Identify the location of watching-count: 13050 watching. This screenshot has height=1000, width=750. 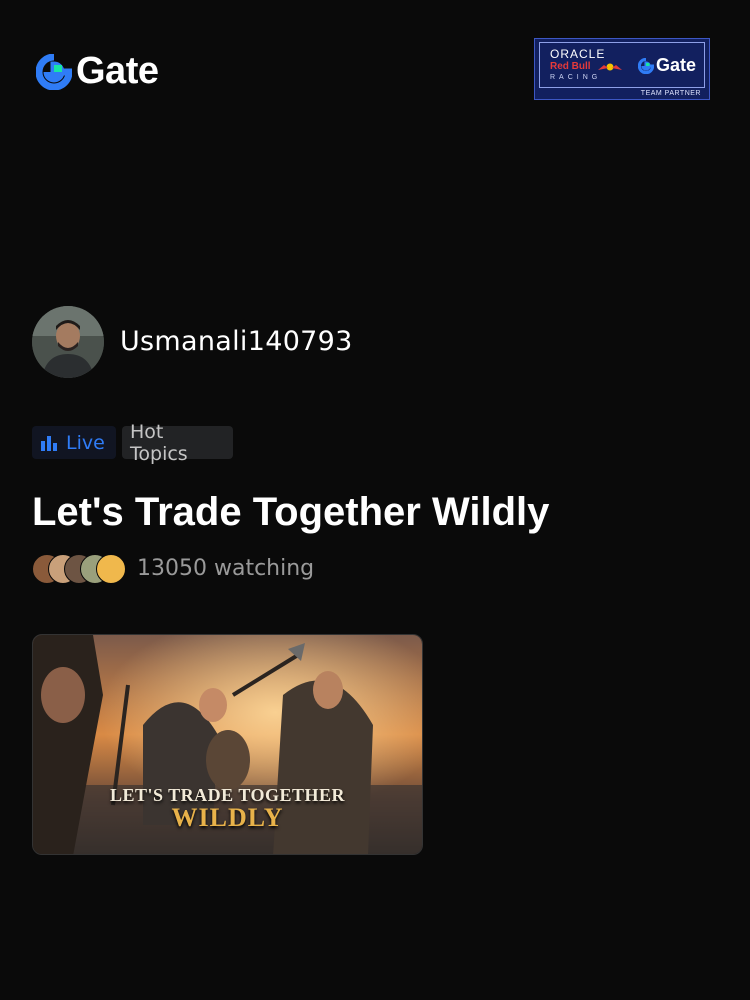
(226, 568).